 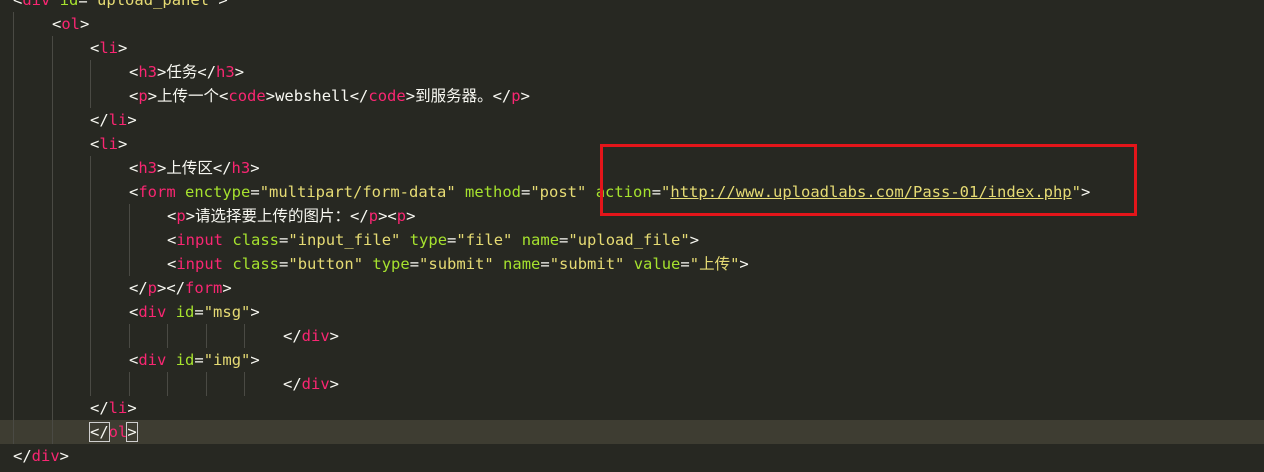 What do you see at coordinates (194, 168) in the screenshot?
I see `code-content: <h3>上传区</h3>` at bounding box center [194, 168].